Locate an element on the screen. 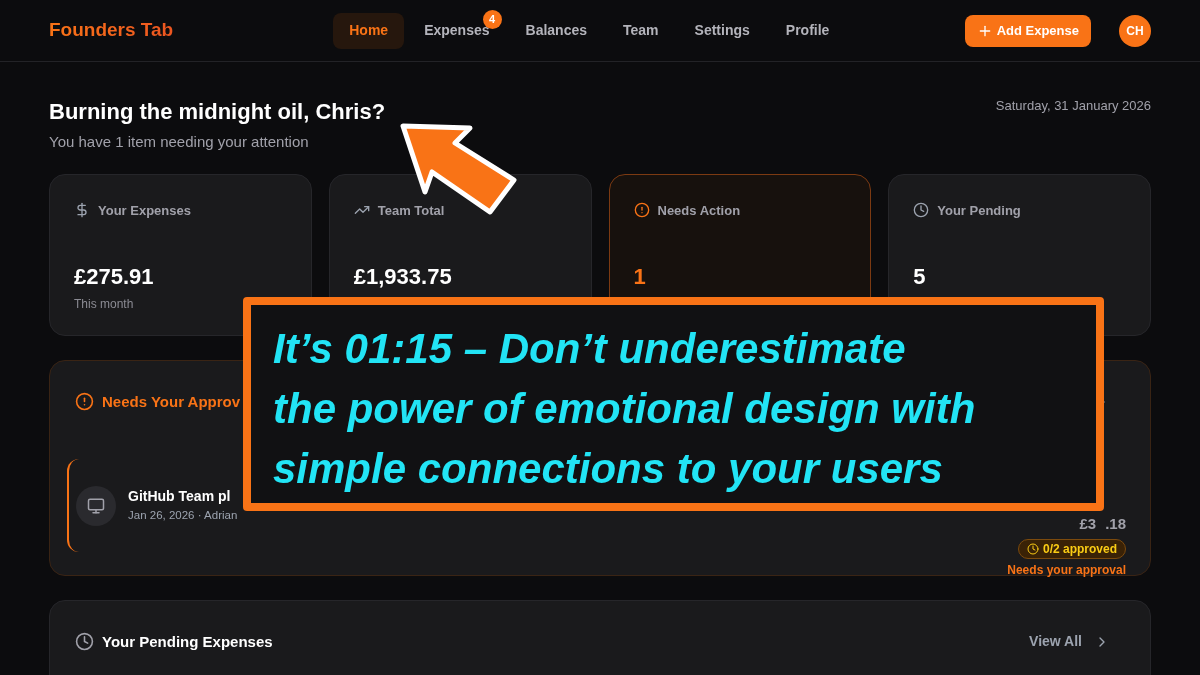 This screenshot has height=675, width=1200. expense-meta: Jan 26, 2026 · Adrian is located at coordinates (183, 516).